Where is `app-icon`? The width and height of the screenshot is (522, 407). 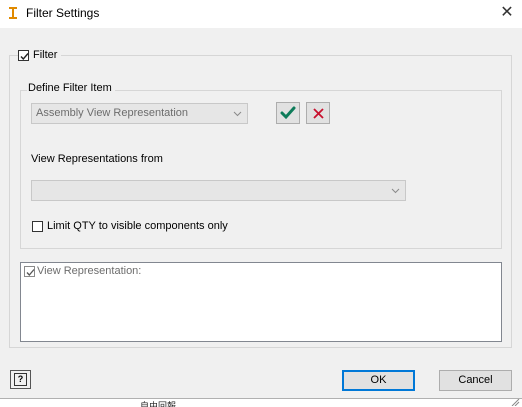
app-icon is located at coordinates (13, 13).